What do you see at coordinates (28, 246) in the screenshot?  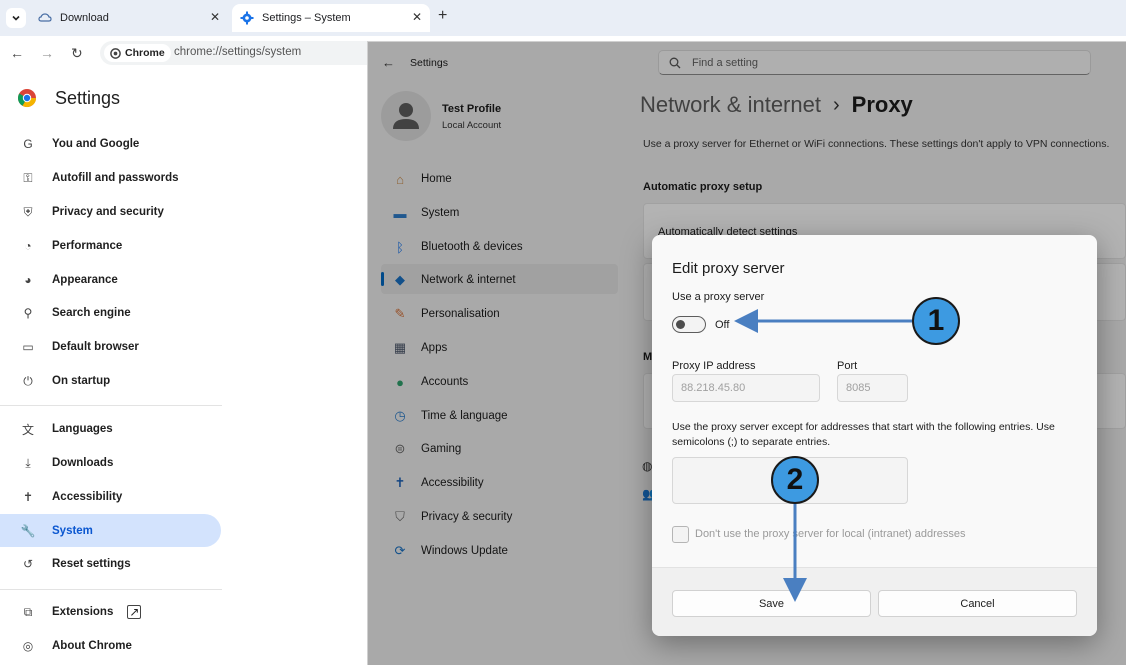 I see `speedometer-icon: ◔` at bounding box center [28, 246].